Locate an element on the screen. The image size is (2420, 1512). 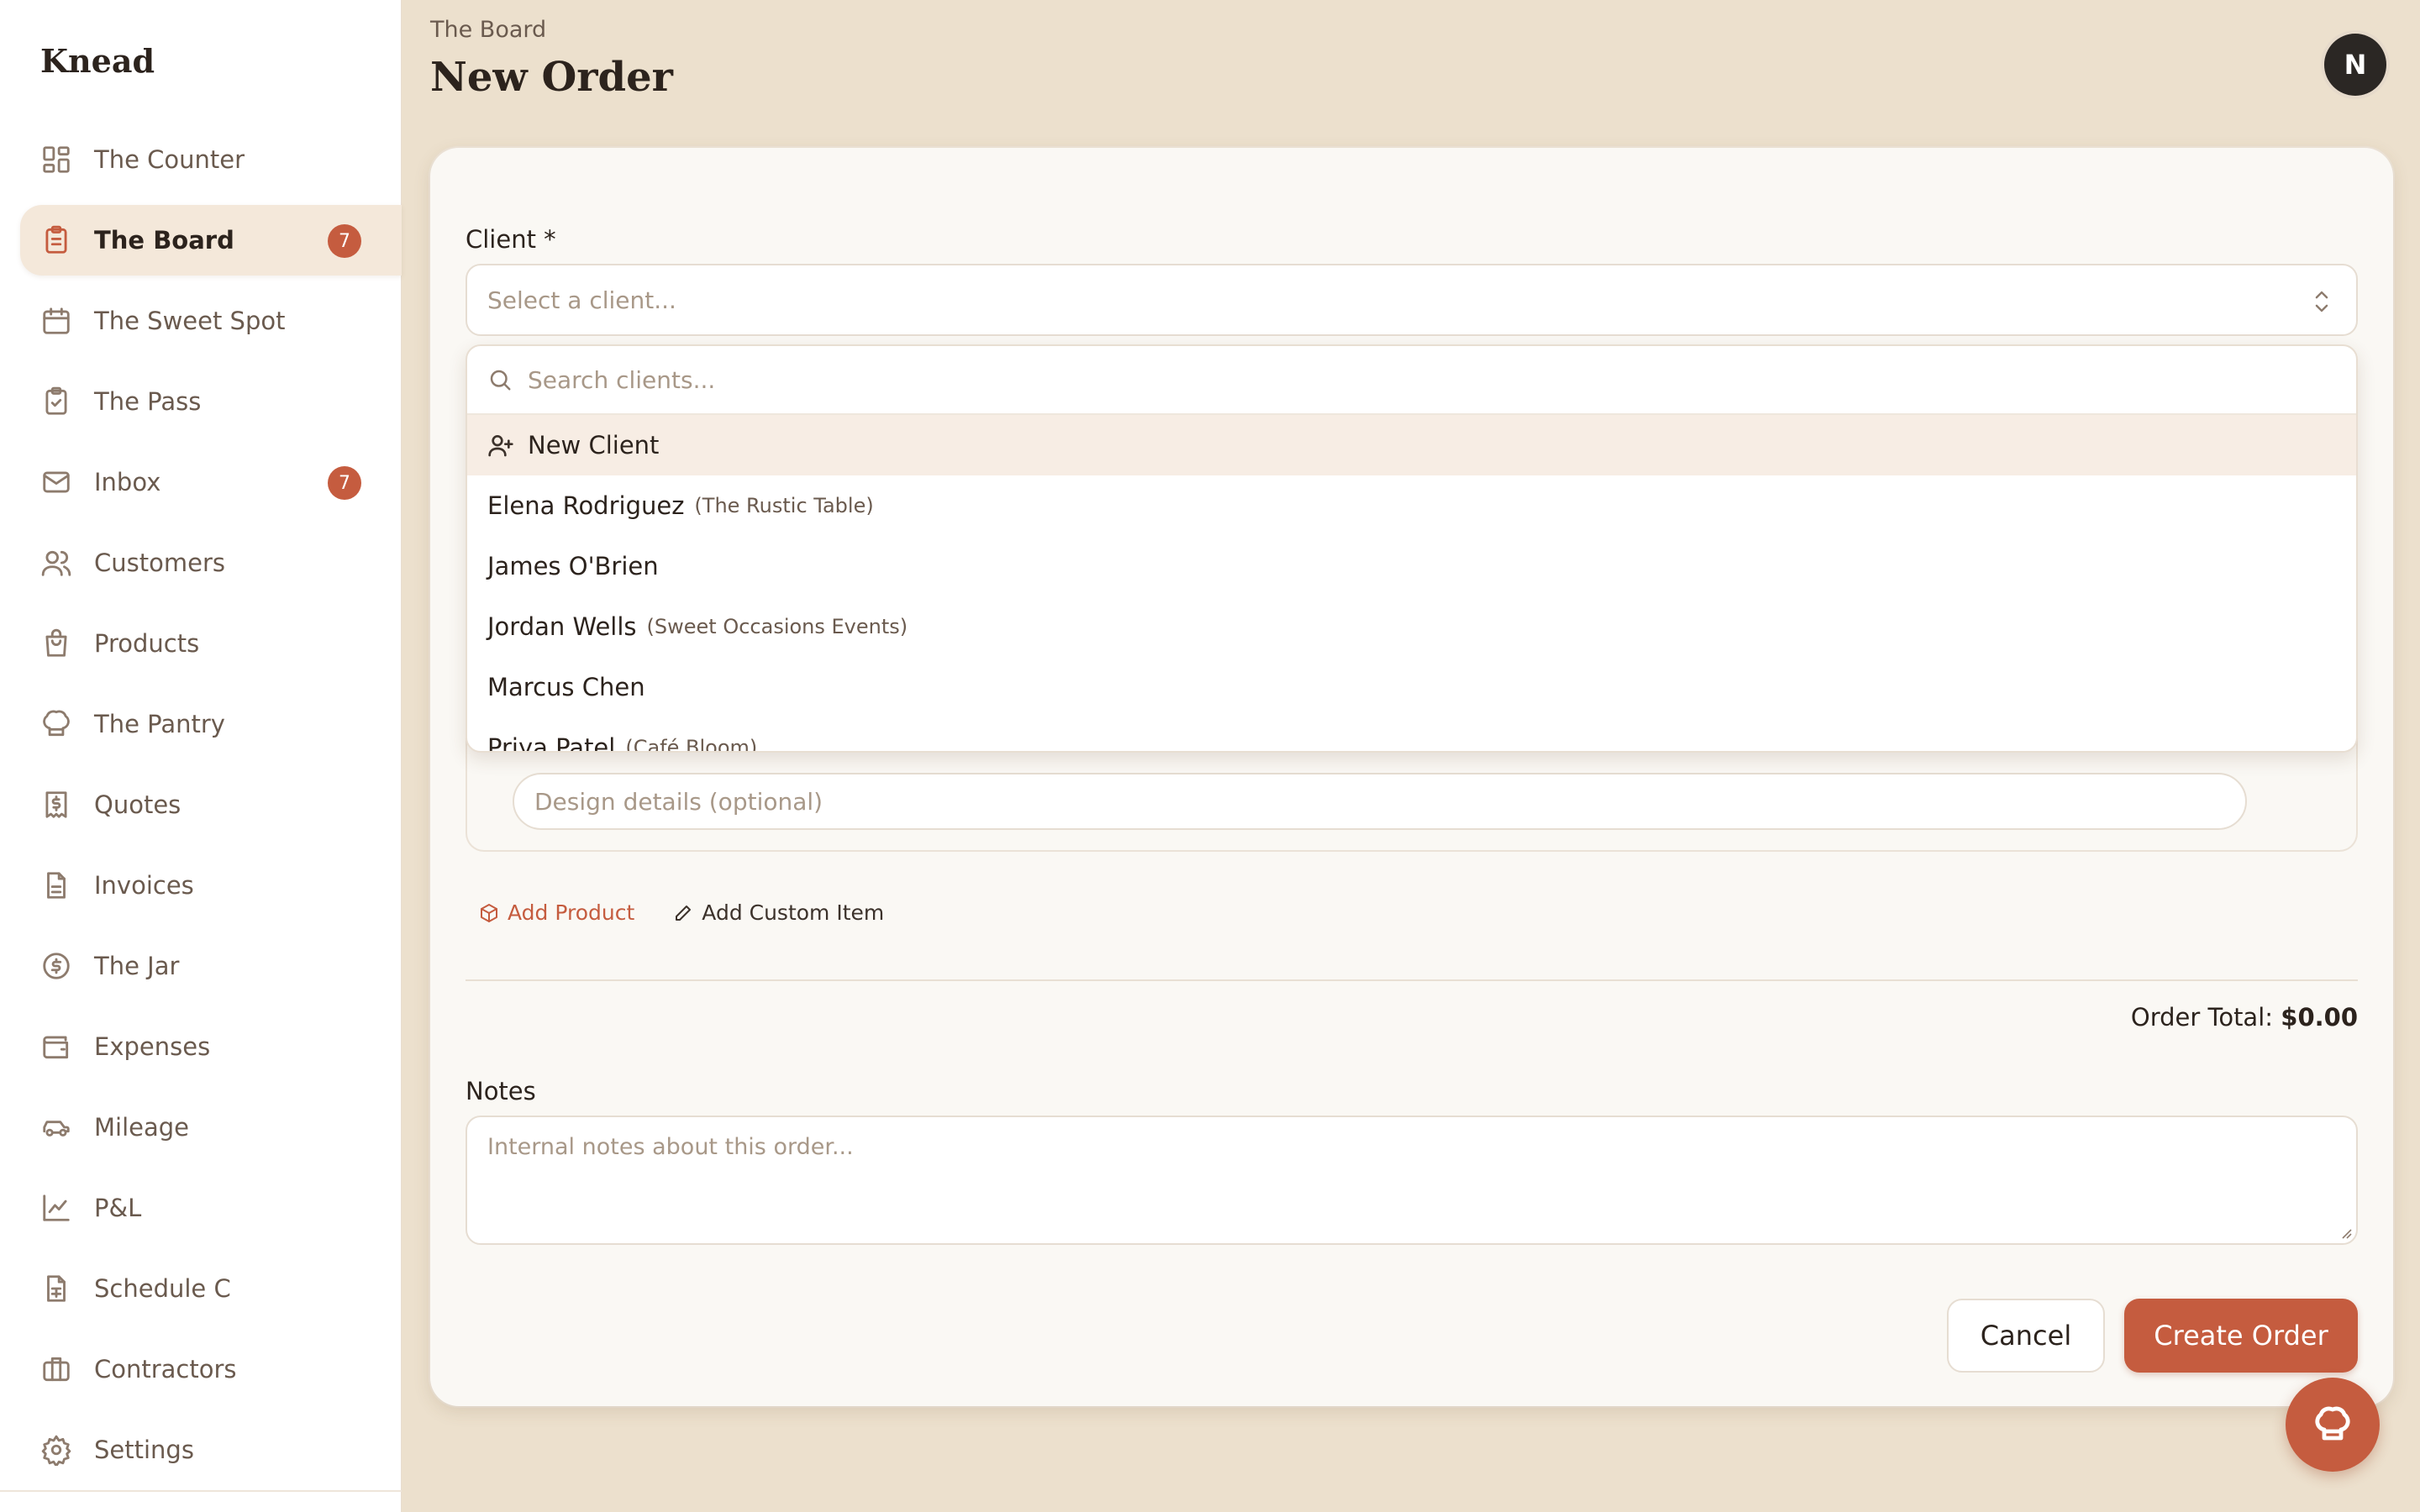
wallet-icon is located at coordinates (56, 1047).